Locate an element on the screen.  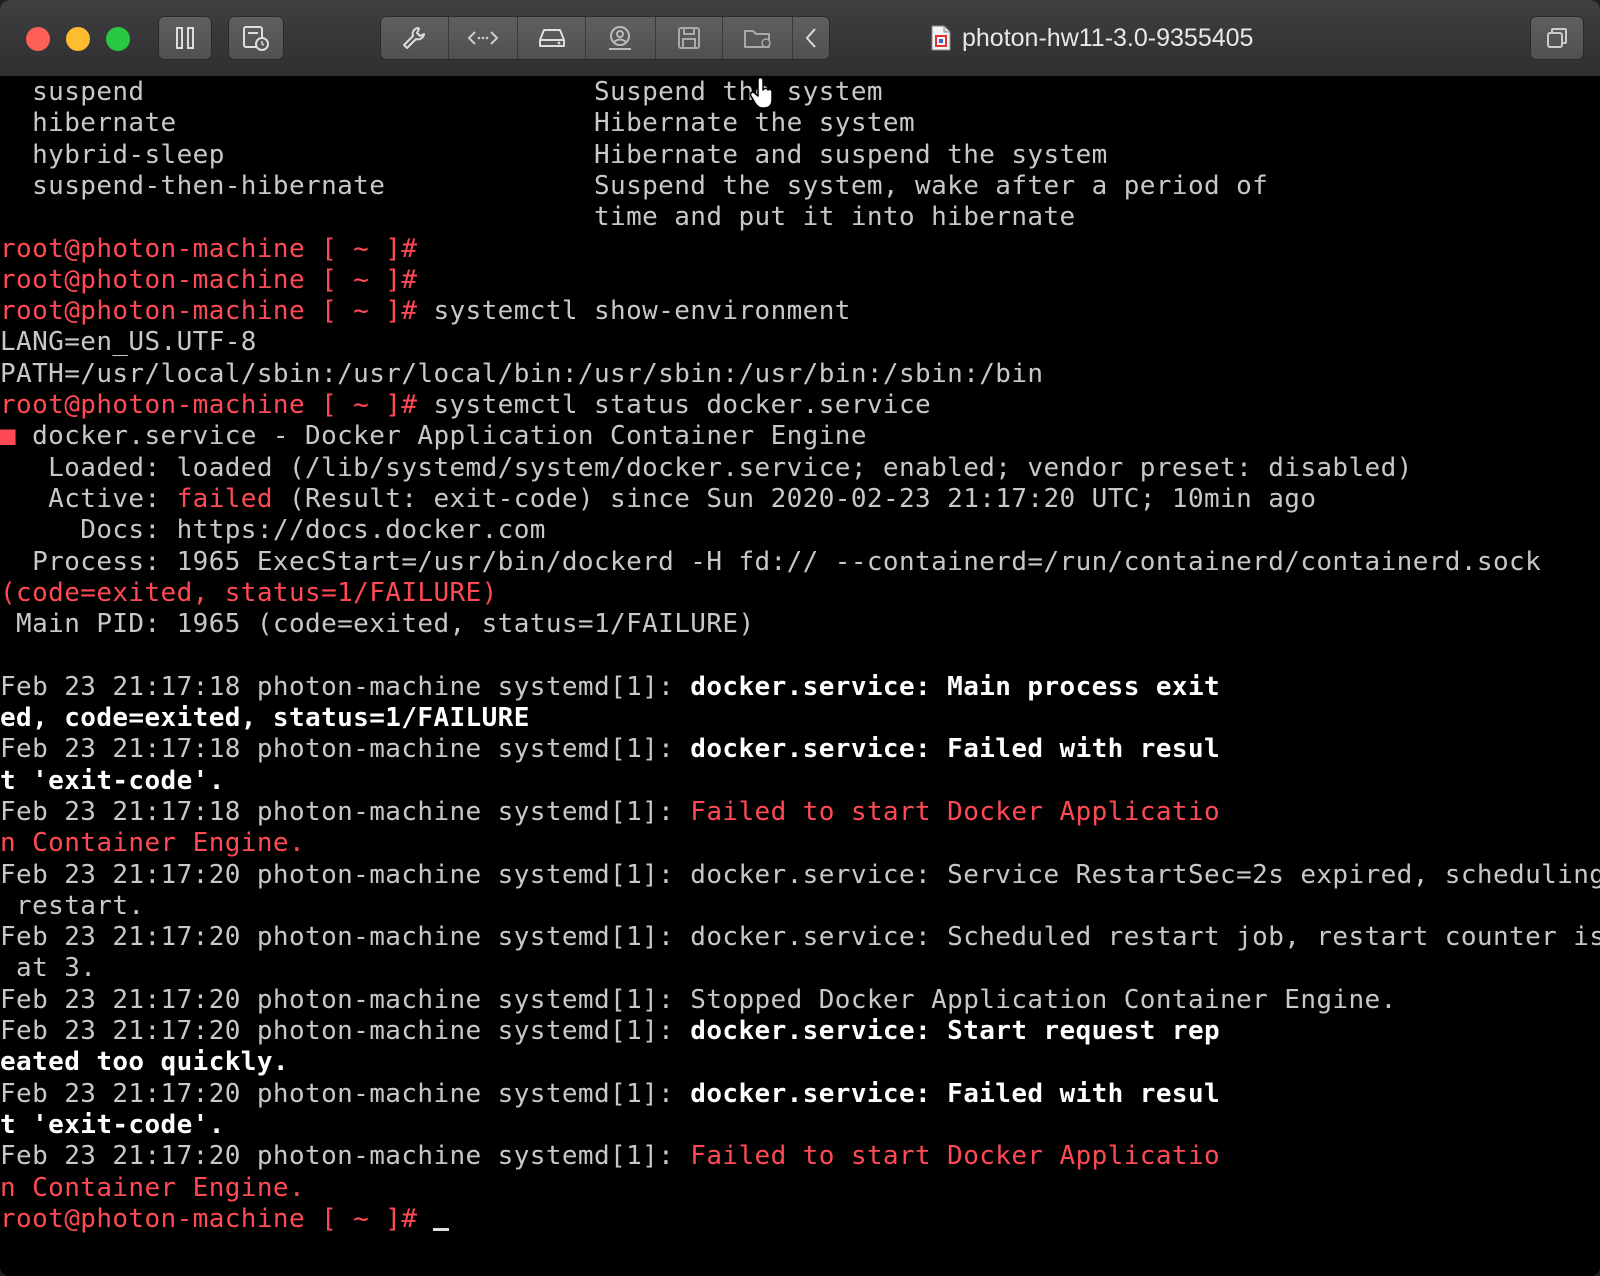
settings-button is located at coordinates (415, 38).